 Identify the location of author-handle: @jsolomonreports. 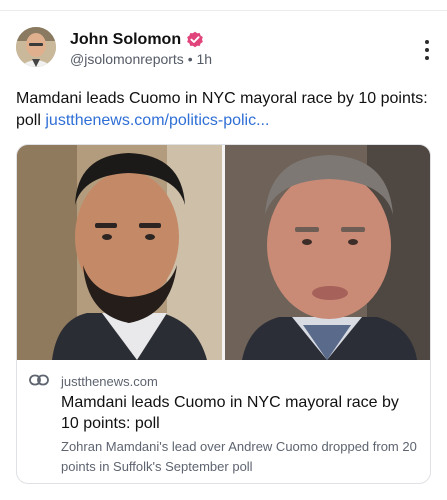
(127, 59).